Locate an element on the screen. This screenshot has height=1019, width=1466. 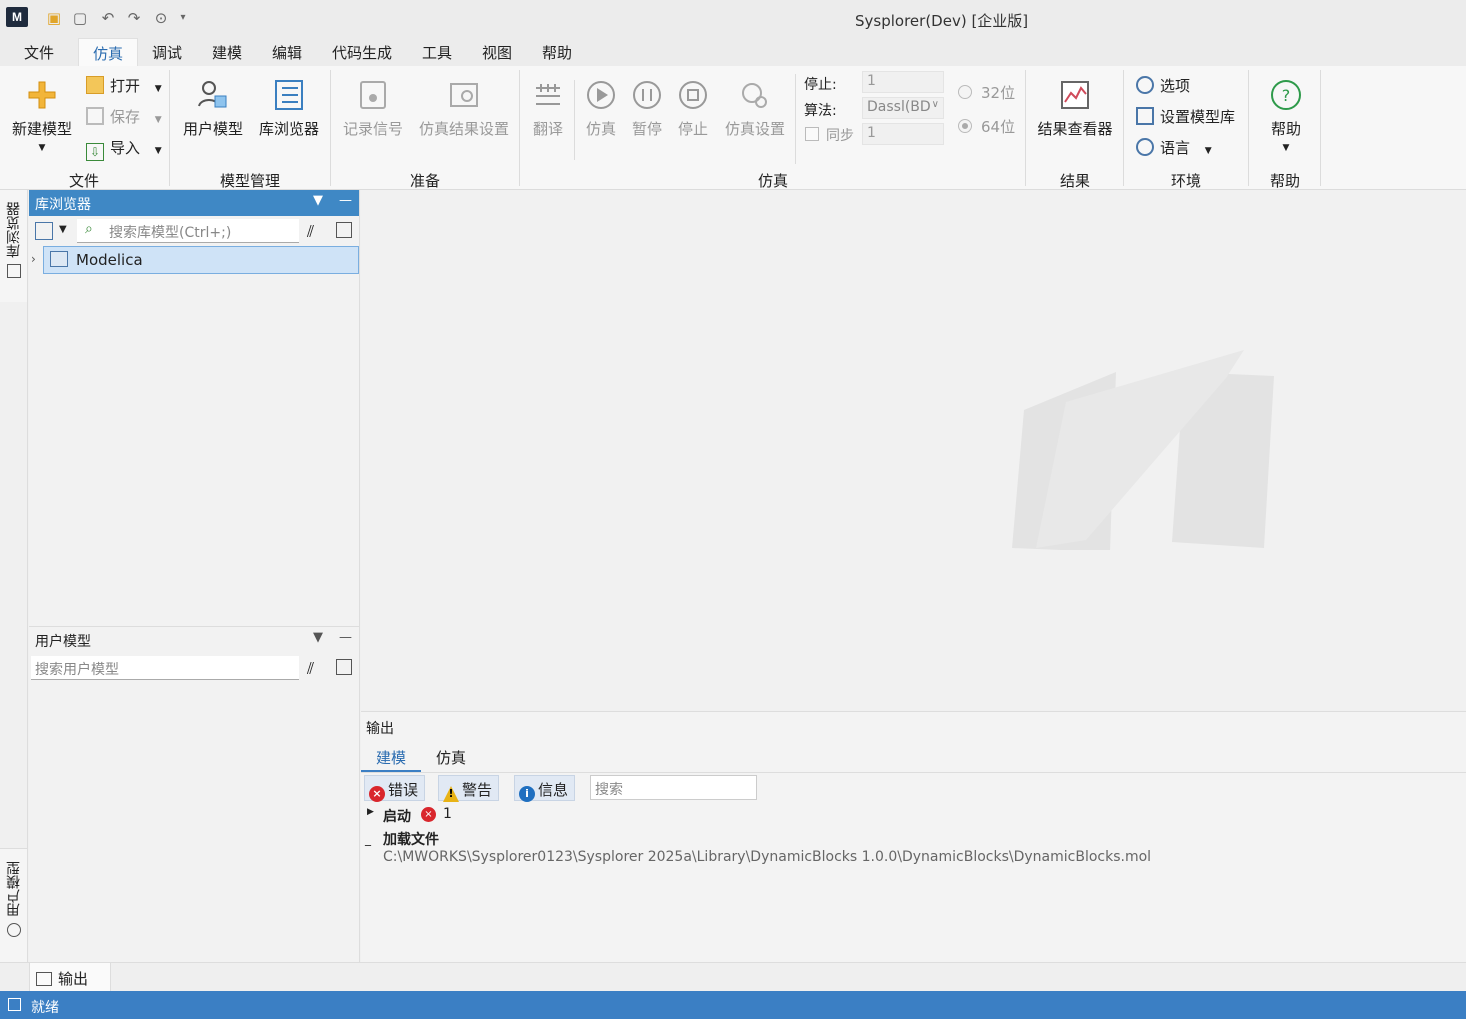
library-browser-header: 库浏览器 ▼ — is located at coordinates (194, 203).